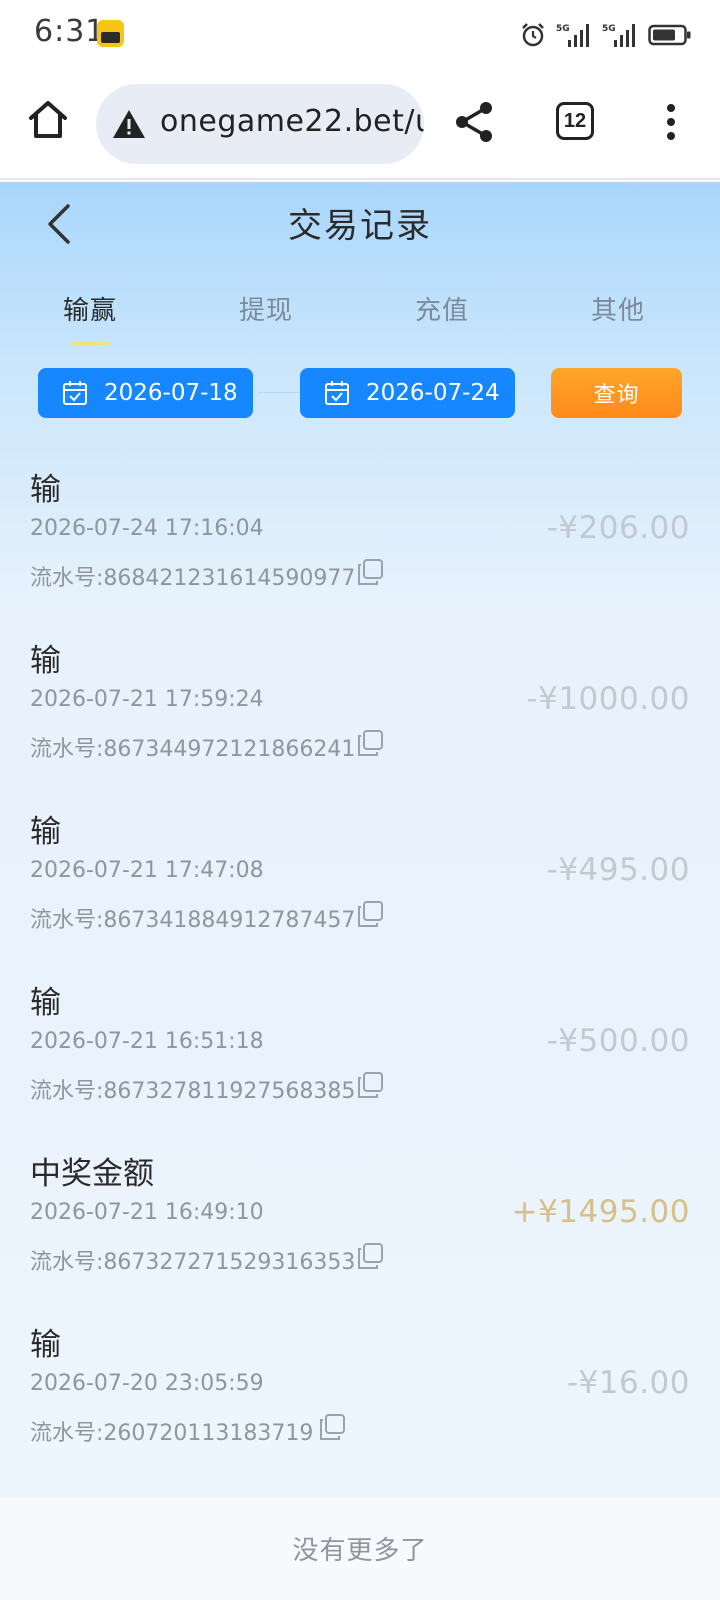  I want to click on more-vertical-icon, so click(671, 122).